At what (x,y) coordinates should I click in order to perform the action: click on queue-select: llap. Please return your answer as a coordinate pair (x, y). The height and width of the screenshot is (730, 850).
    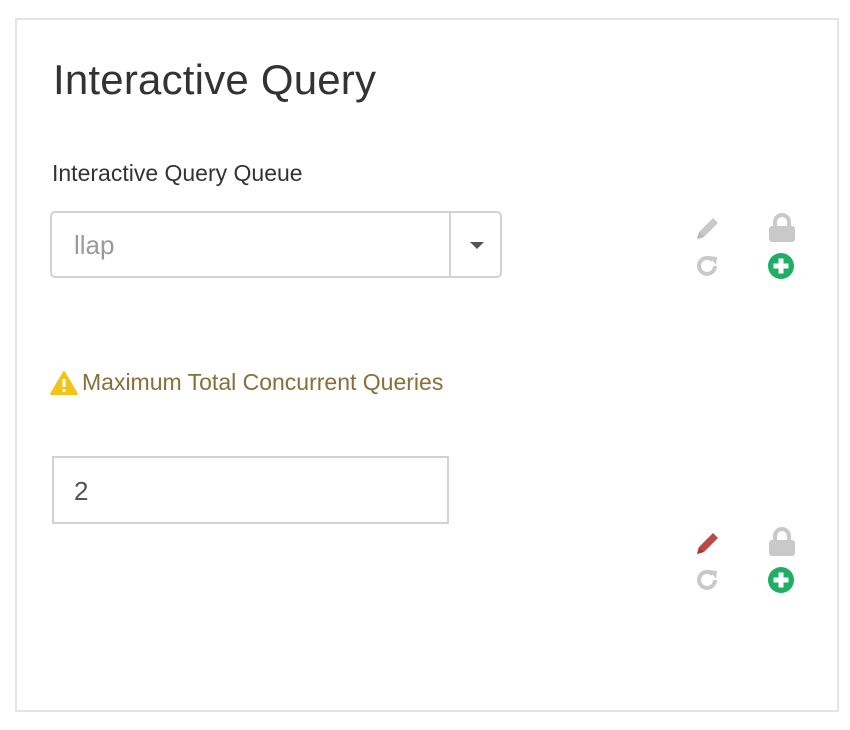
    Looking at the image, I should click on (276, 244).